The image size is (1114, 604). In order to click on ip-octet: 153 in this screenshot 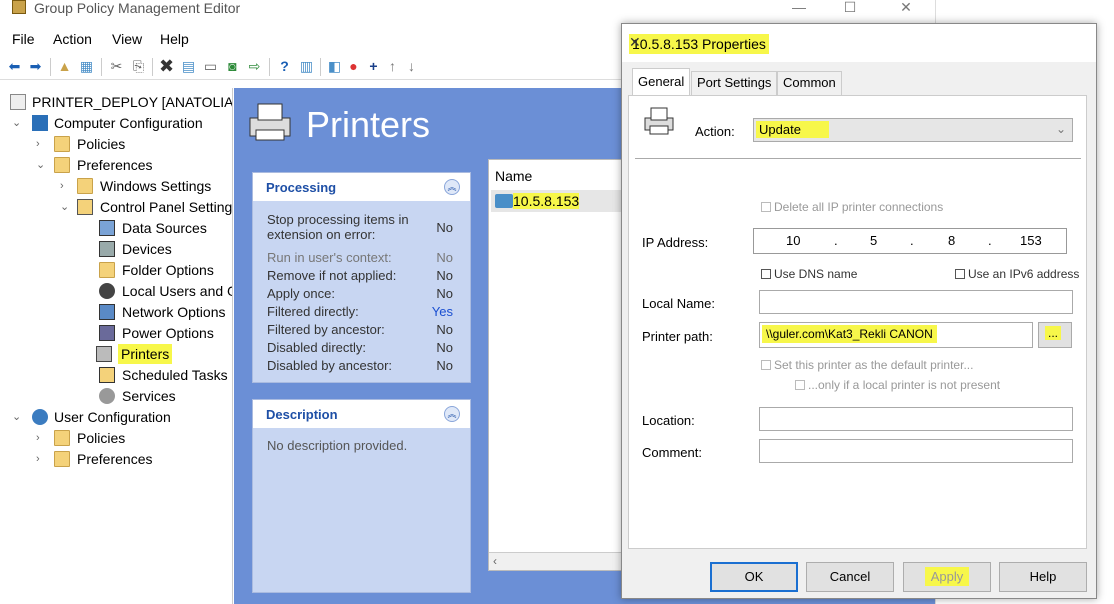, I will do `click(1031, 240)`.